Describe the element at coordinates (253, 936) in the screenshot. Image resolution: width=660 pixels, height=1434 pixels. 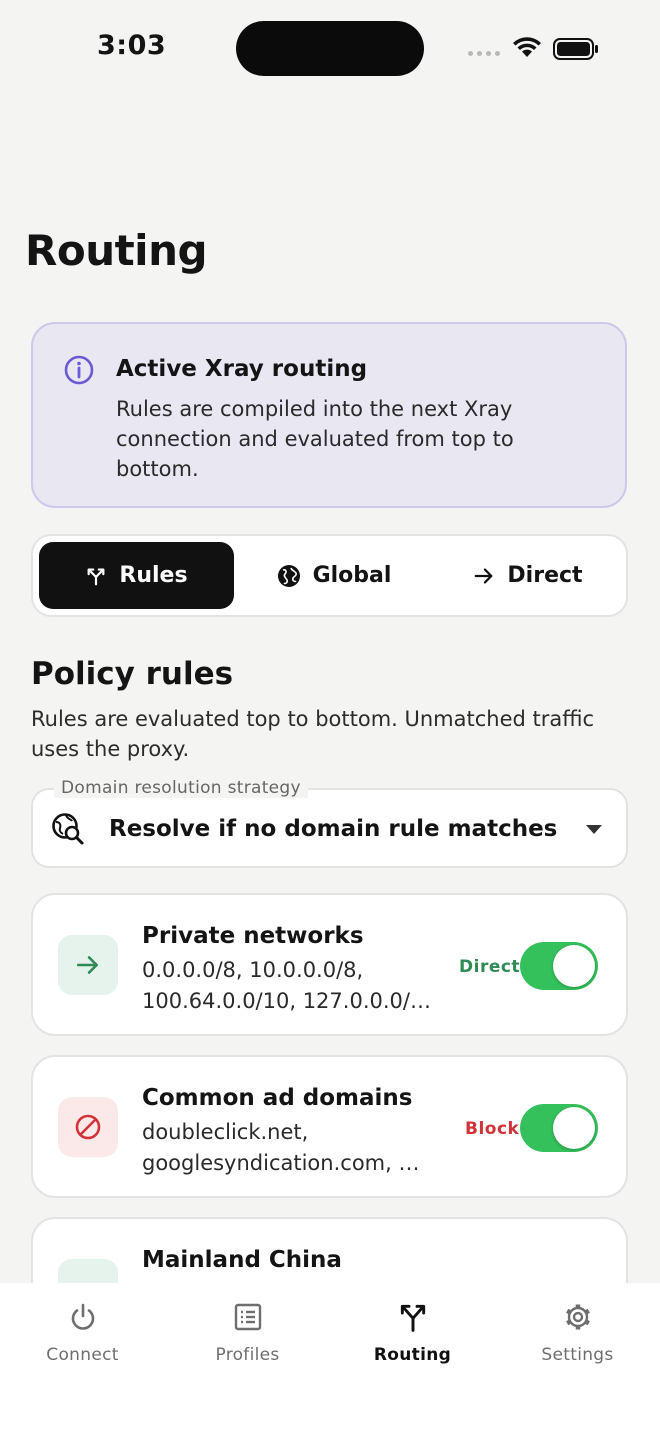
I see `rule-title: Private networks` at that location.